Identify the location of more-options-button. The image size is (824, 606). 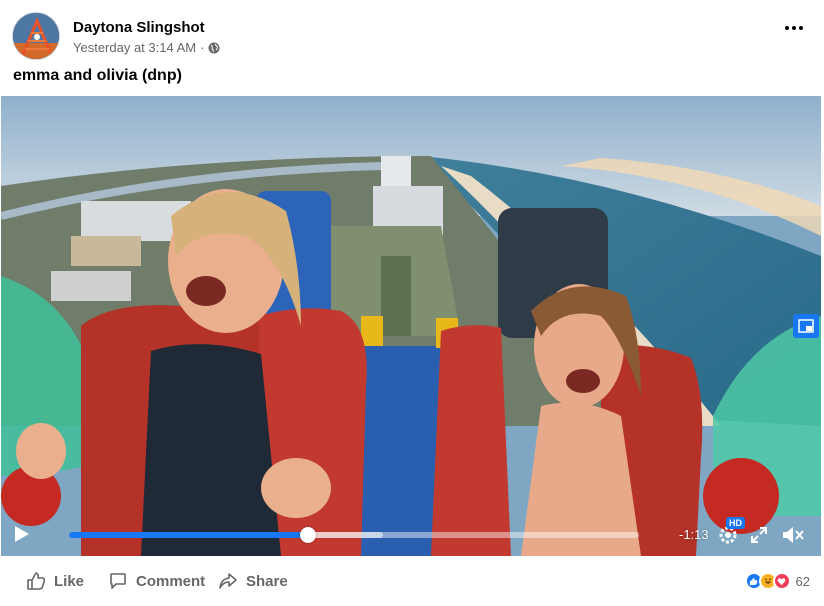
(794, 28).